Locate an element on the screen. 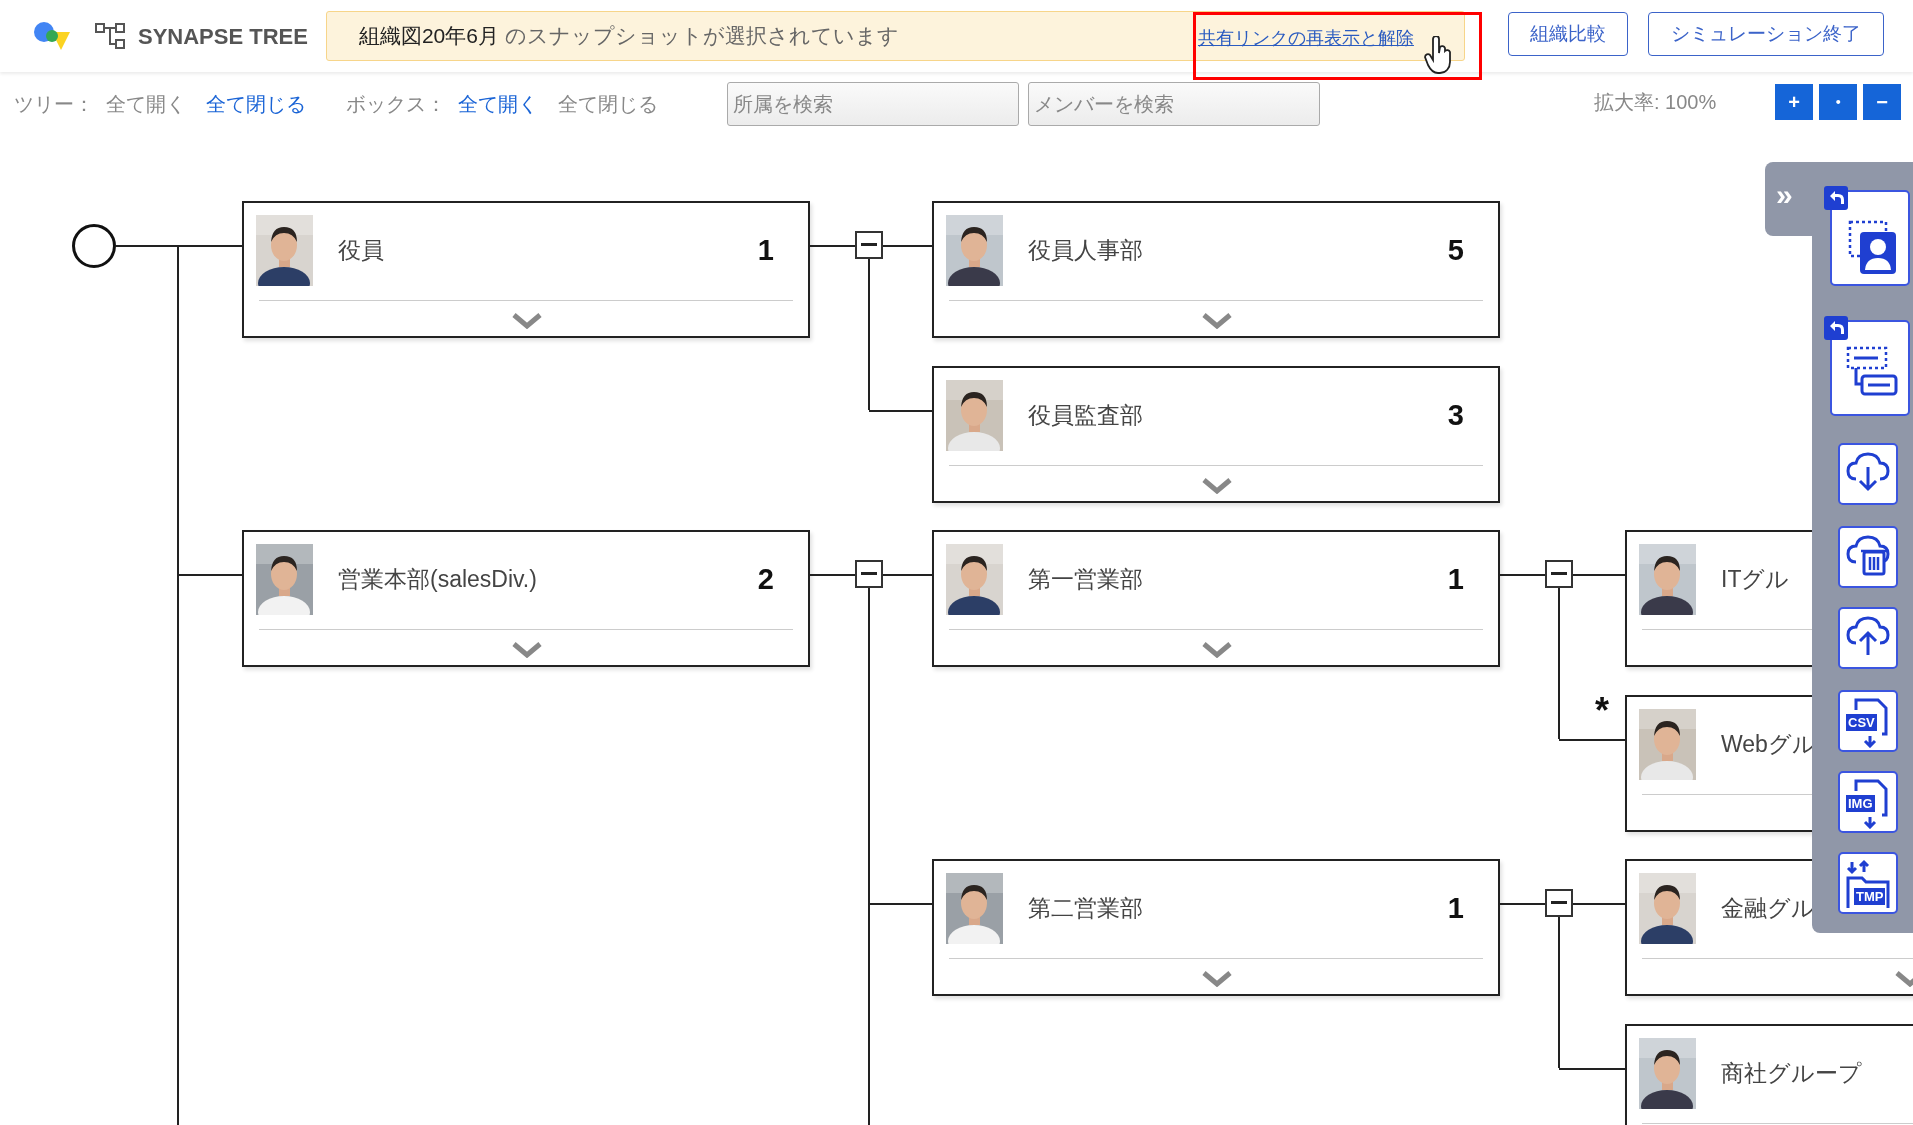  zoom-level: 拡大率: 100% is located at coordinates (1655, 102).